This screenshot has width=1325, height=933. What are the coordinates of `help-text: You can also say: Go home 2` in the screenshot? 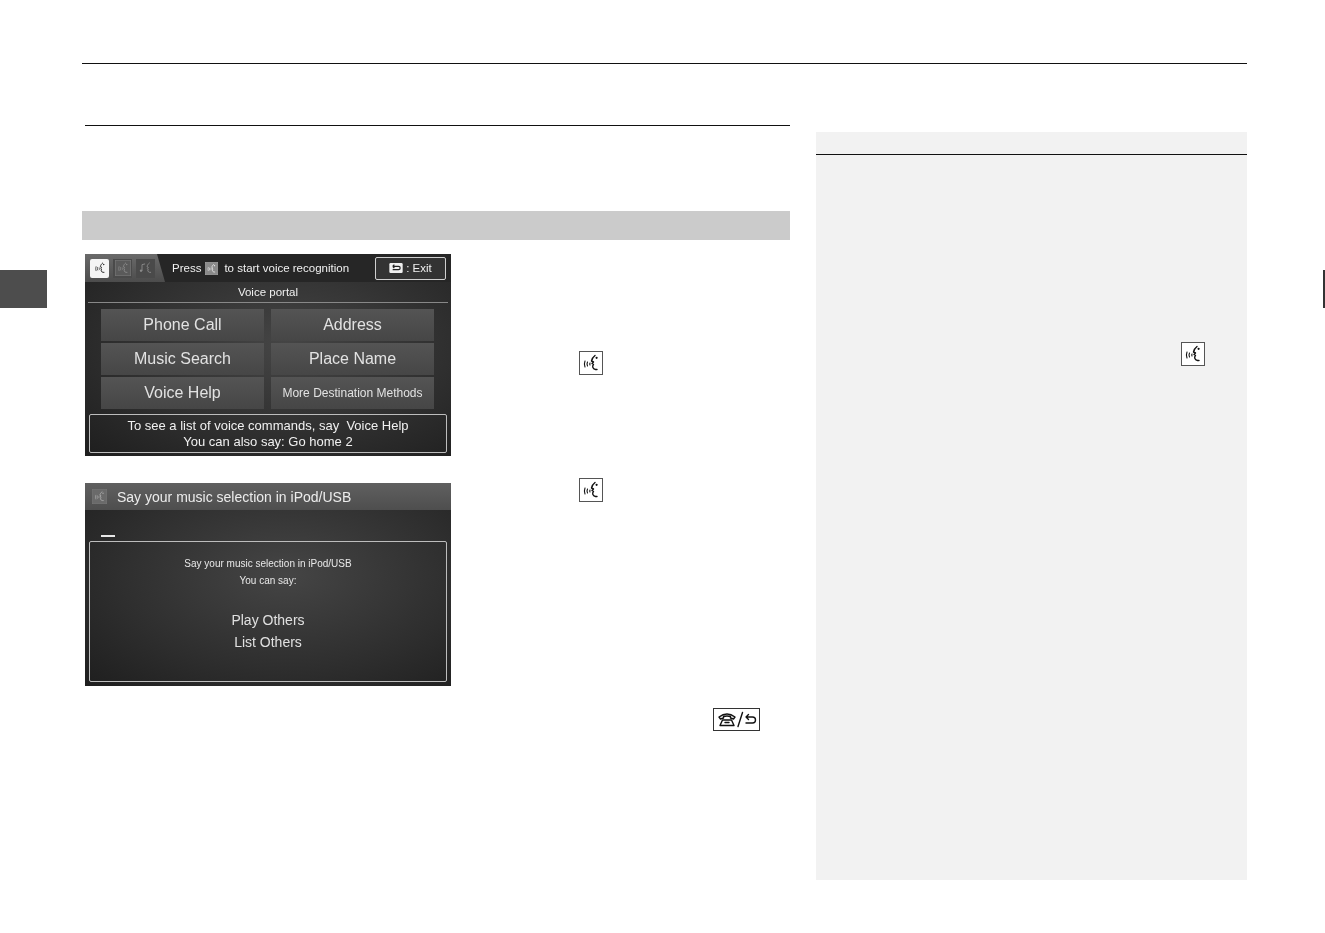 It's located at (268, 441).